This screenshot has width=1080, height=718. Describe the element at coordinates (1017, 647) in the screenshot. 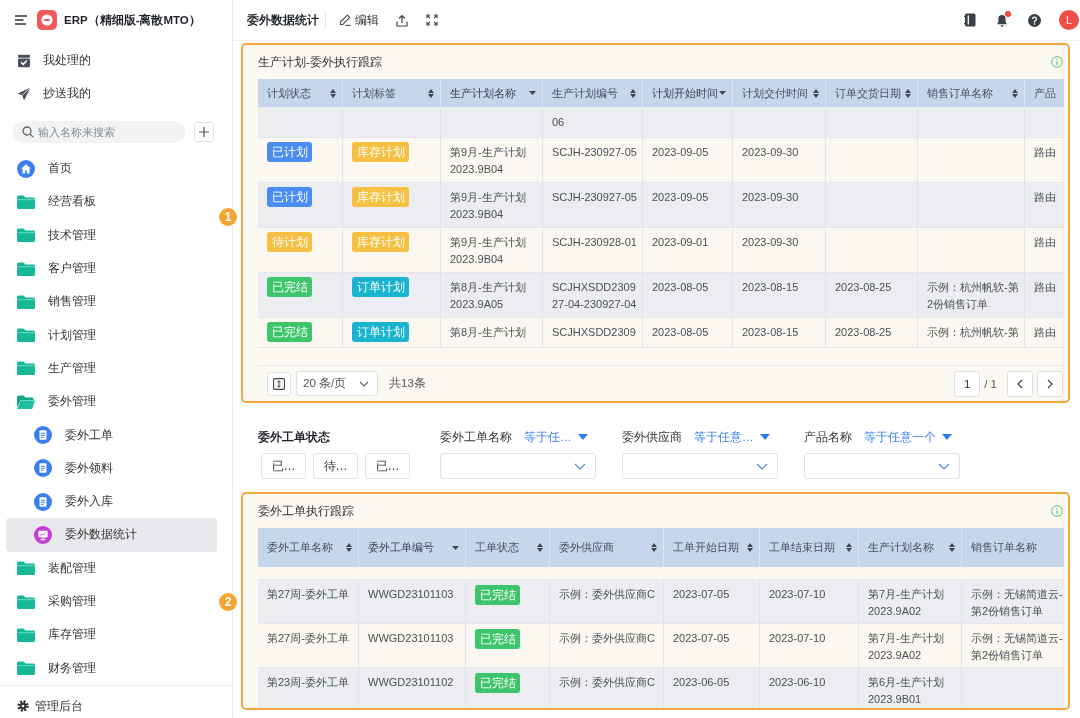

I see `table-cell-text: 示例：无锡简道云-第2份销售订单` at that location.